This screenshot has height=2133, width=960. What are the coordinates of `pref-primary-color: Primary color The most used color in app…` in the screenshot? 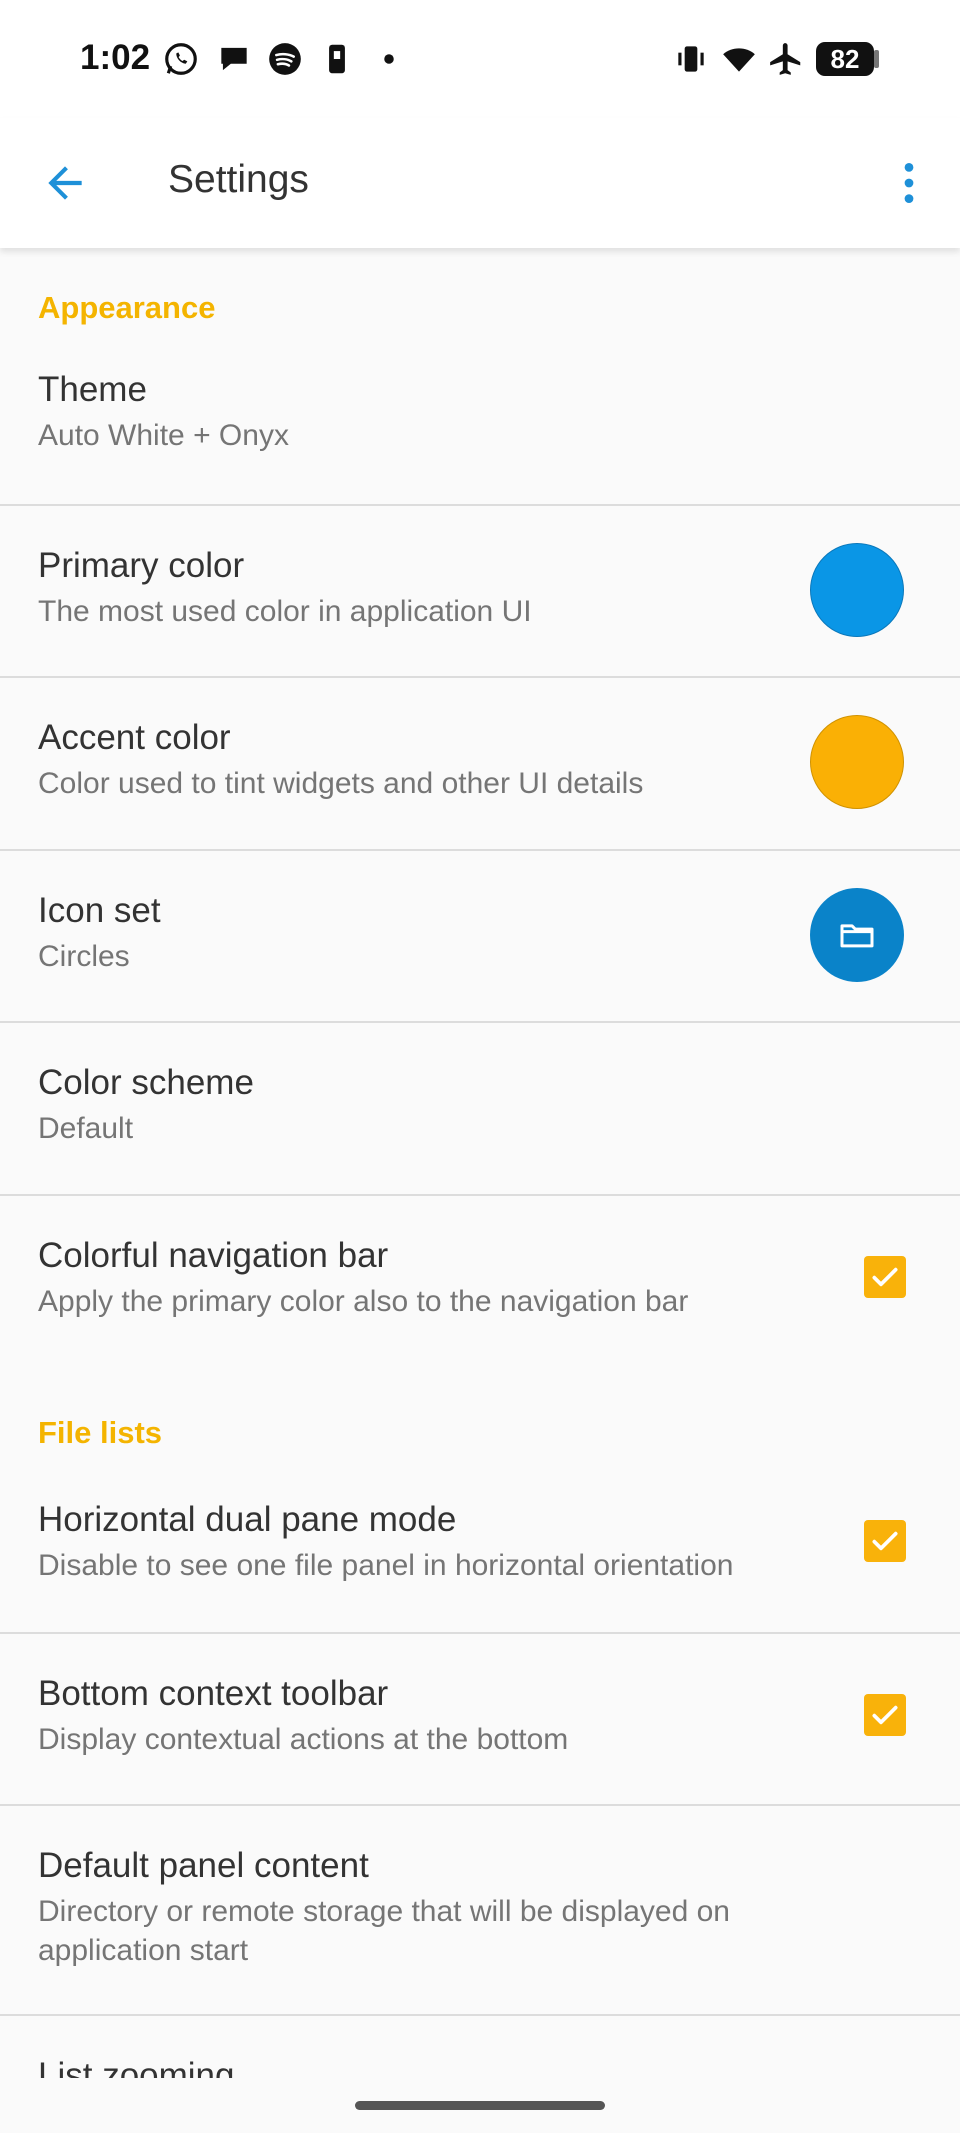 It's located at (480, 591).